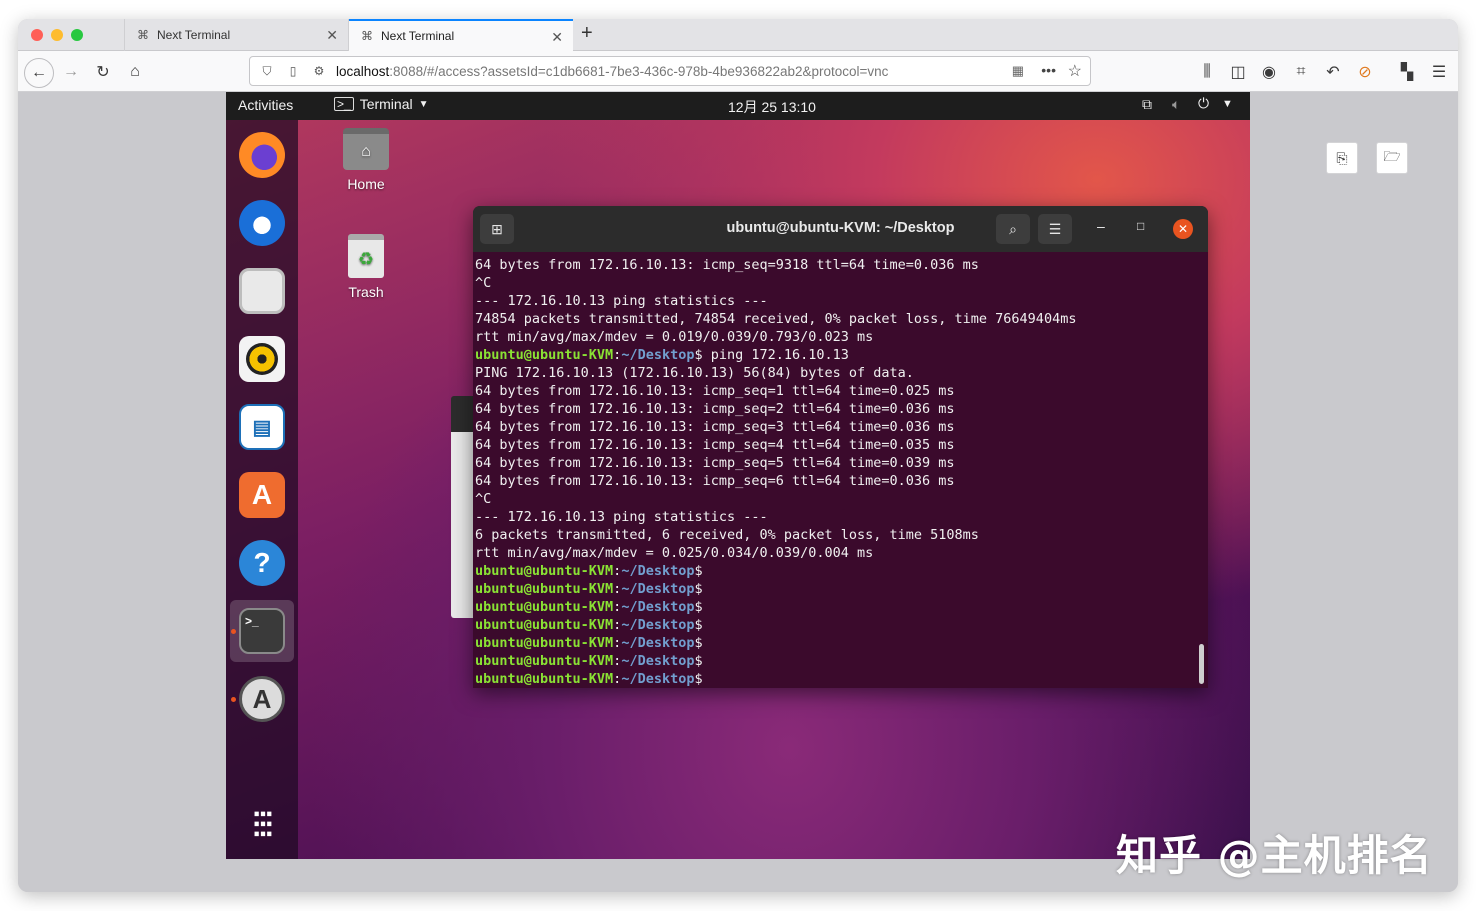 The height and width of the screenshot is (911, 1476). What do you see at coordinates (262, 825) in the screenshot?
I see `app-grid-icon: ∙∙∙ ∙∙∙ ∙∙∙` at bounding box center [262, 825].